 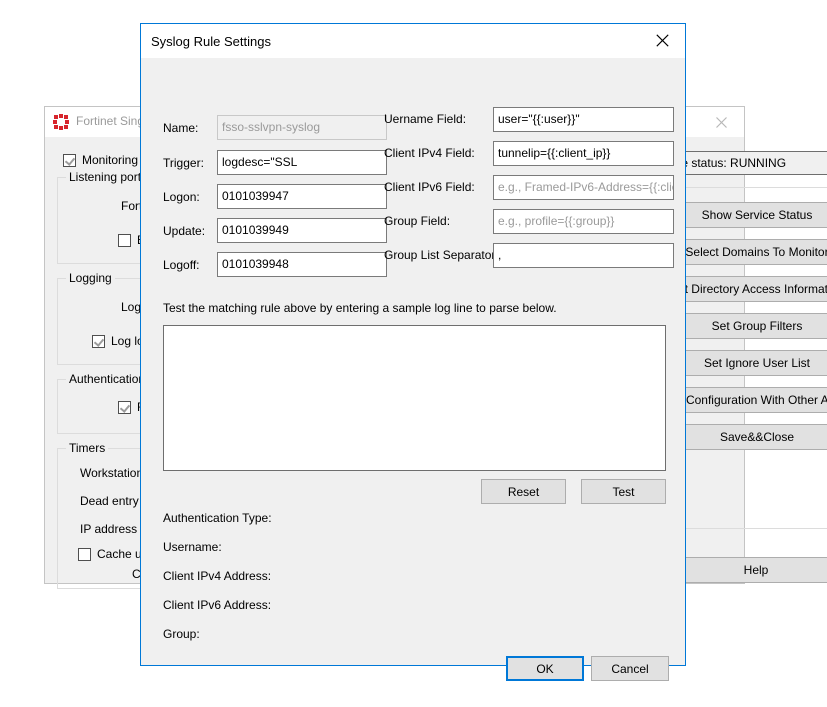 What do you see at coordinates (192, 547) in the screenshot?
I see `result-username-label: Username:` at bounding box center [192, 547].